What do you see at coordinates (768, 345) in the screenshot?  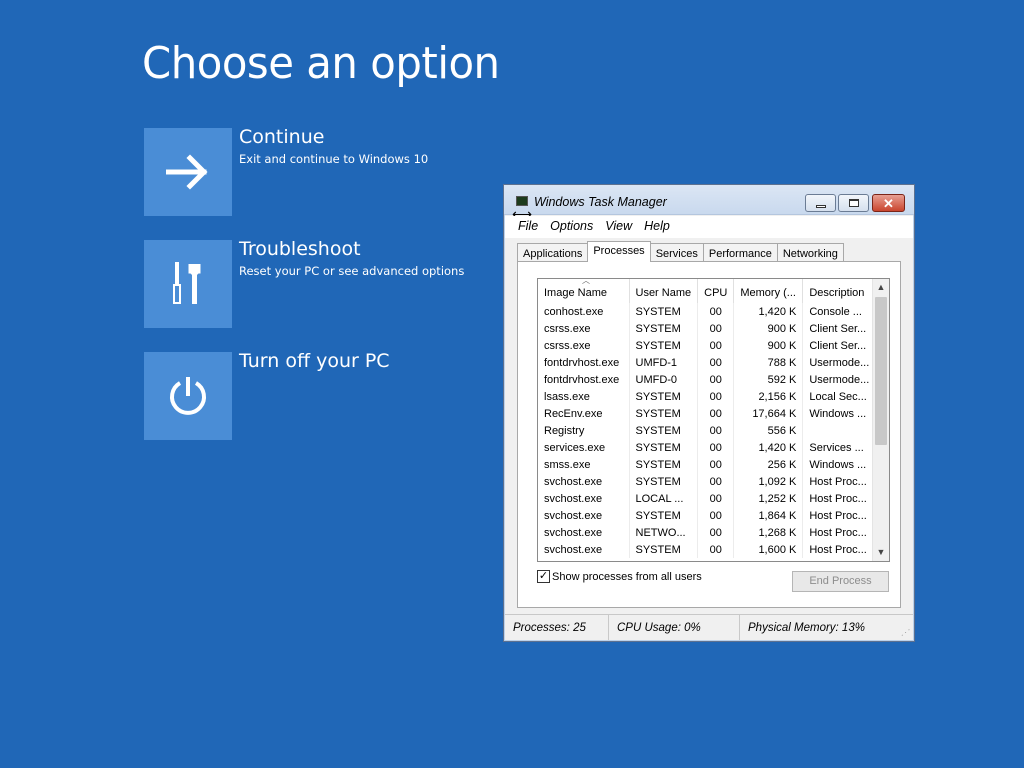 I see `process-memory: 900 K` at bounding box center [768, 345].